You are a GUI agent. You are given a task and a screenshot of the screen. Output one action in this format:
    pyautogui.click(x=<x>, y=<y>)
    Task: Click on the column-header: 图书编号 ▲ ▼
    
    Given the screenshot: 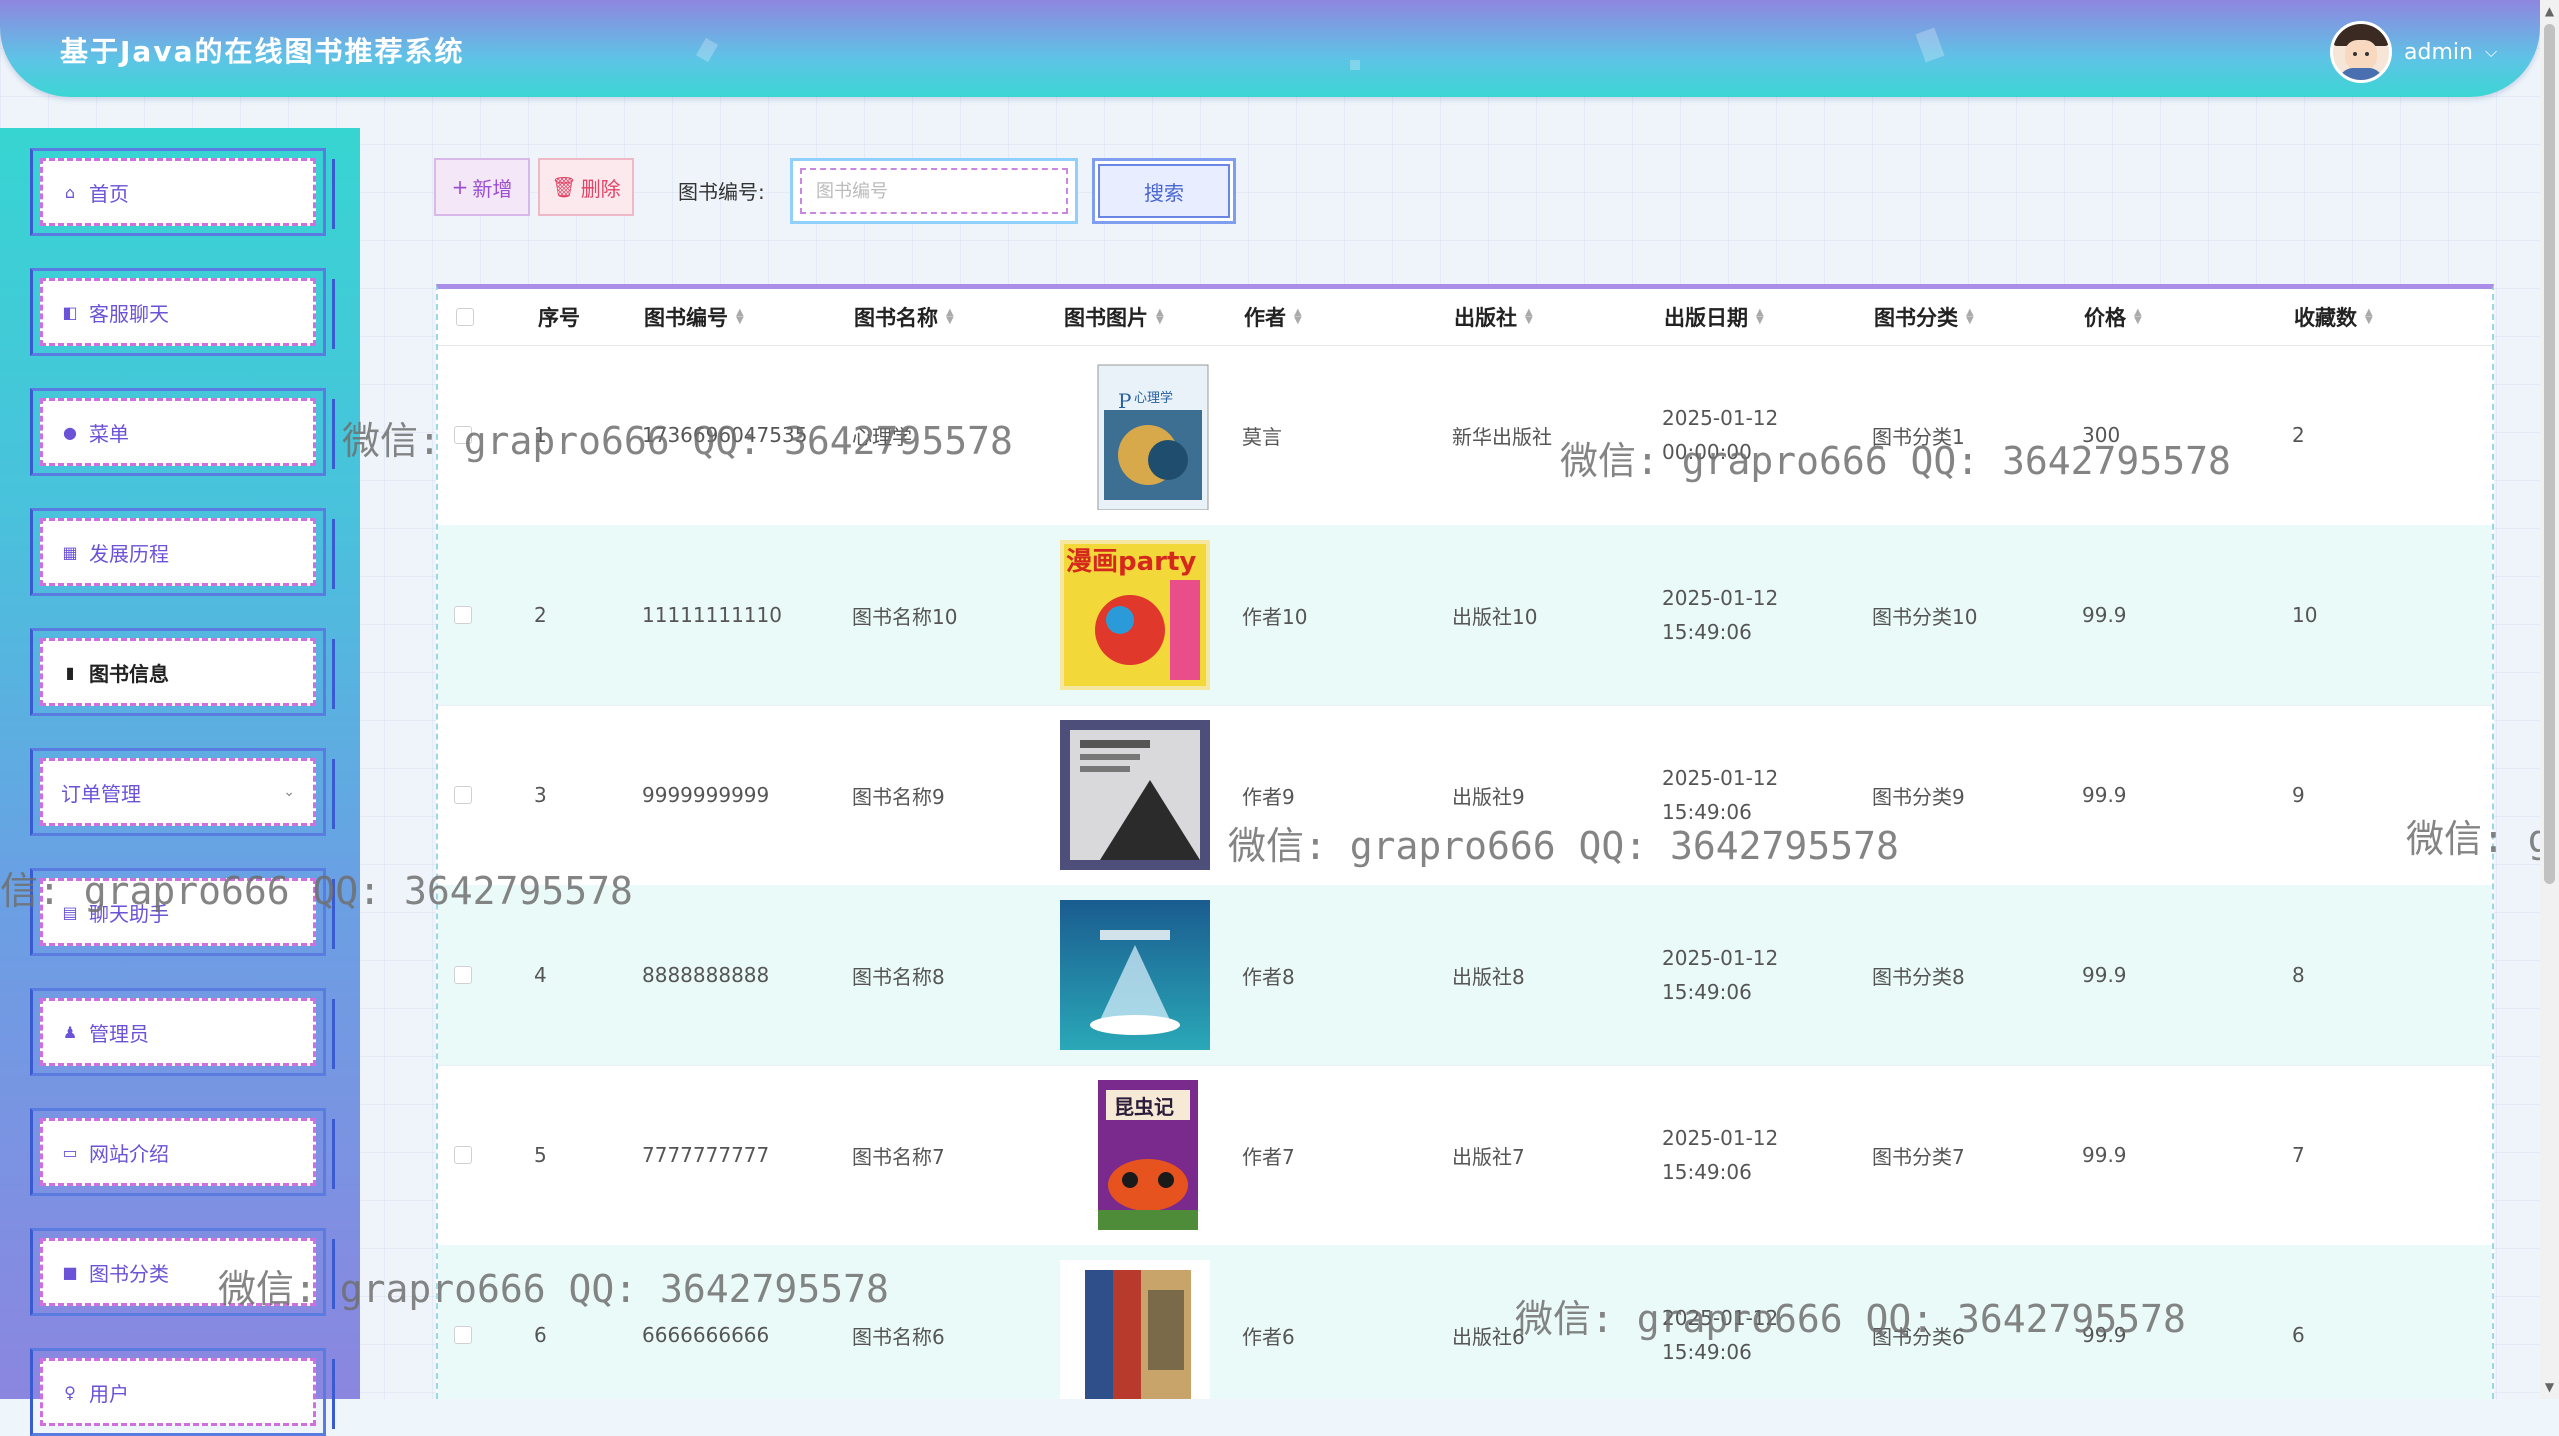 What is the action you would take?
    pyautogui.click(x=694, y=317)
    